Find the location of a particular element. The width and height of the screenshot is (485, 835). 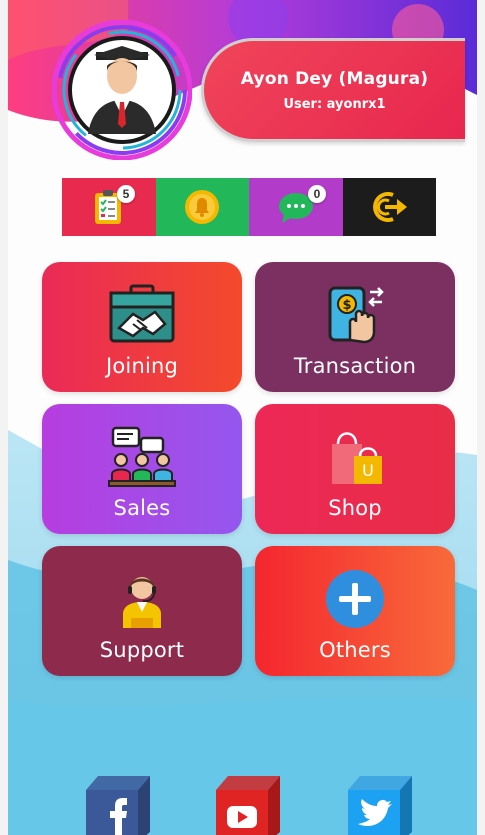

profile-card: Ayon Dey (Magura) User: ayonrx1 is located at coordinates (333, 90).